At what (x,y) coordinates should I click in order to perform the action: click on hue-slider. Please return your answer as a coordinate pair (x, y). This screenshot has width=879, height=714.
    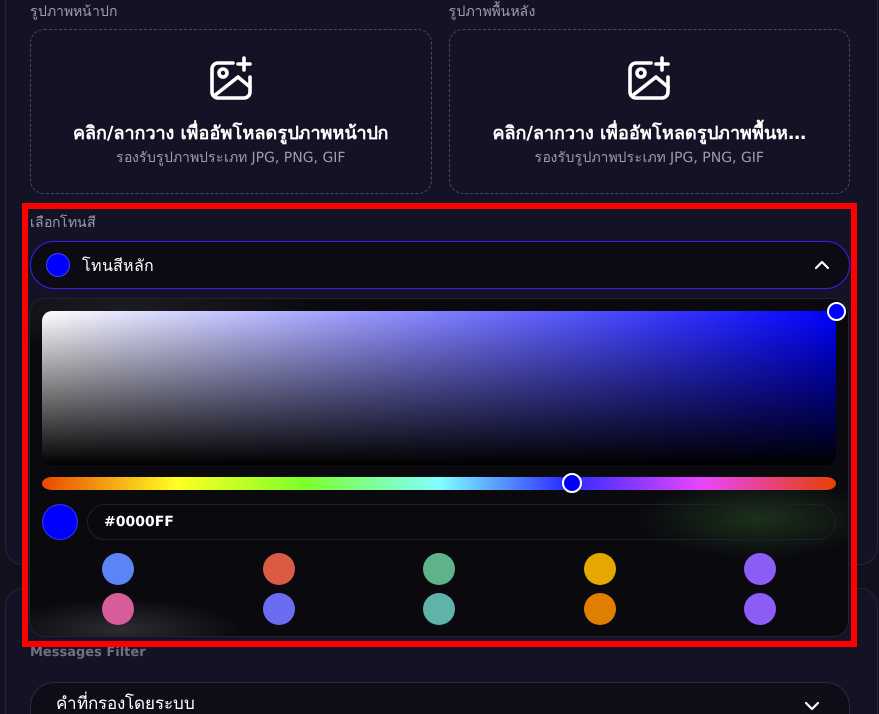
    Looking at the image, I should click on (439, 483).